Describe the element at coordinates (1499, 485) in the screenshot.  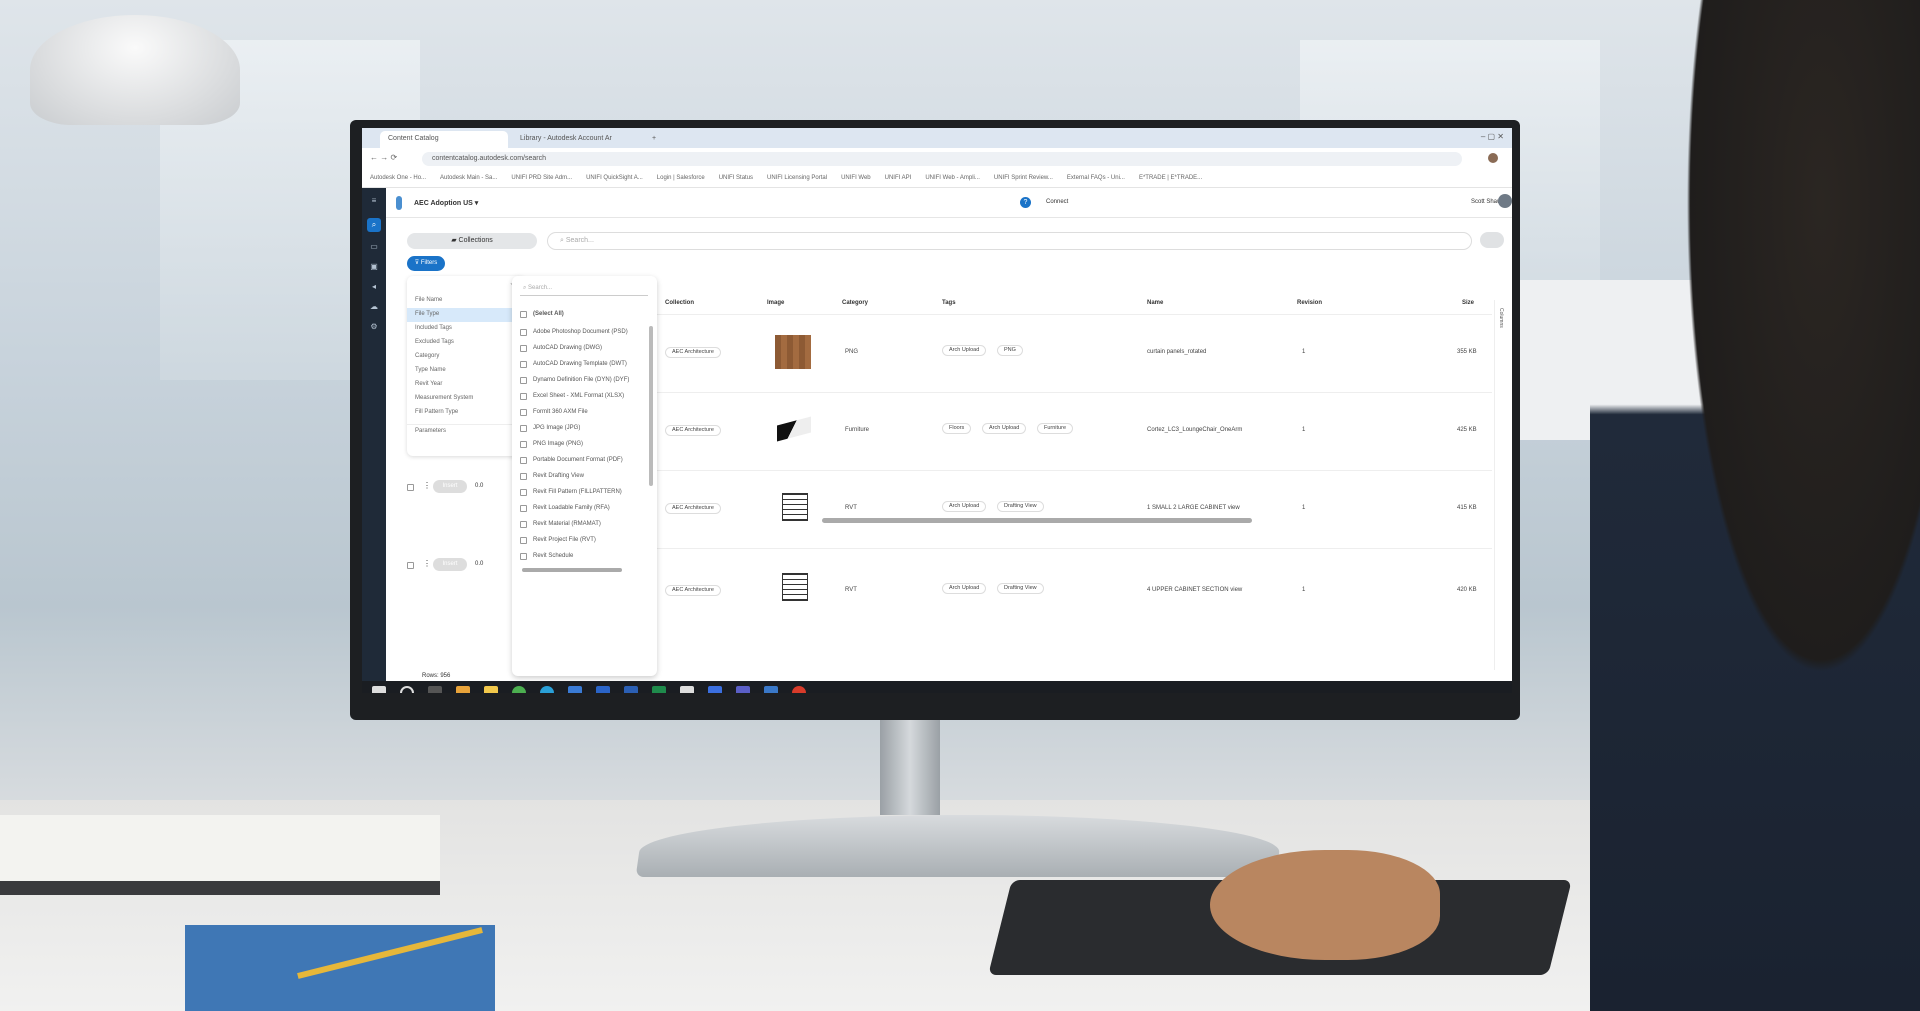
I see `columns-side-panel: Columns` at that location.